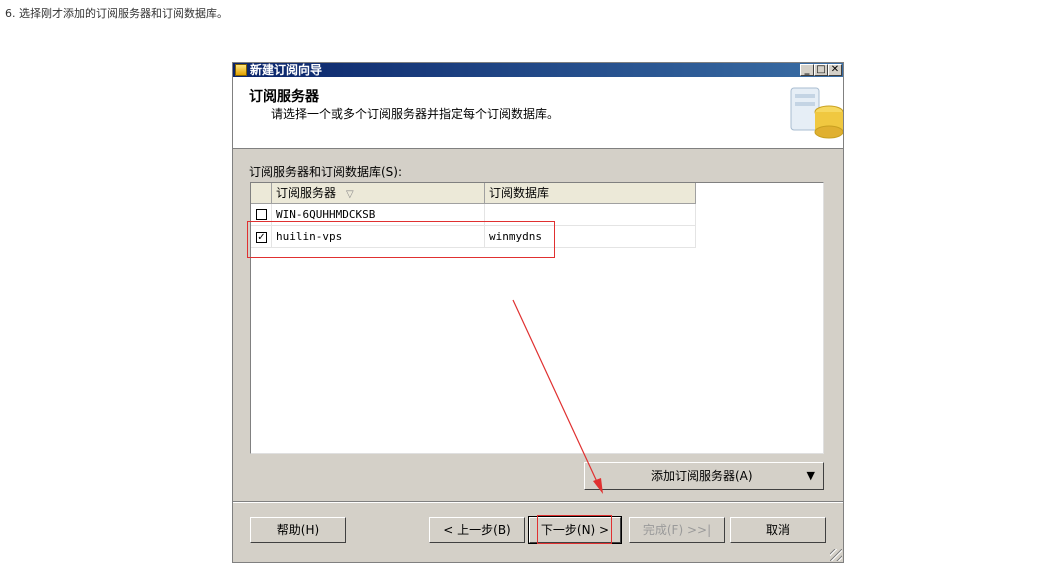 The height and width of the screenshot is (563, 1053). Describe the element at coordinates (598, 486) in the screenshot. I see `annotation-arrow-head` at that location.